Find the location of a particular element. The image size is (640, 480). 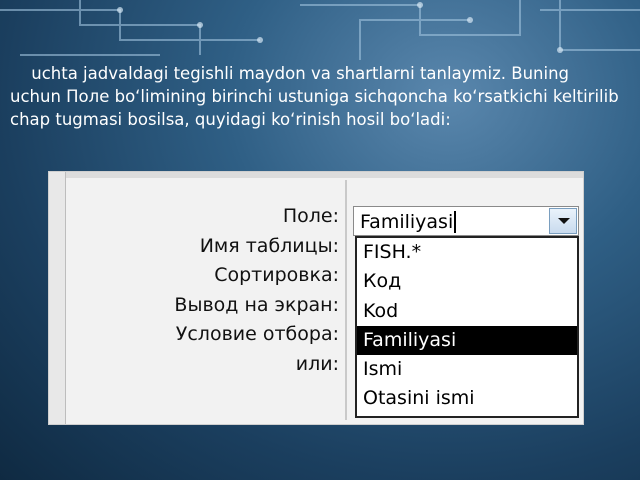

row-label-table: Имя таблицы: is located at coordinates (269, 245).